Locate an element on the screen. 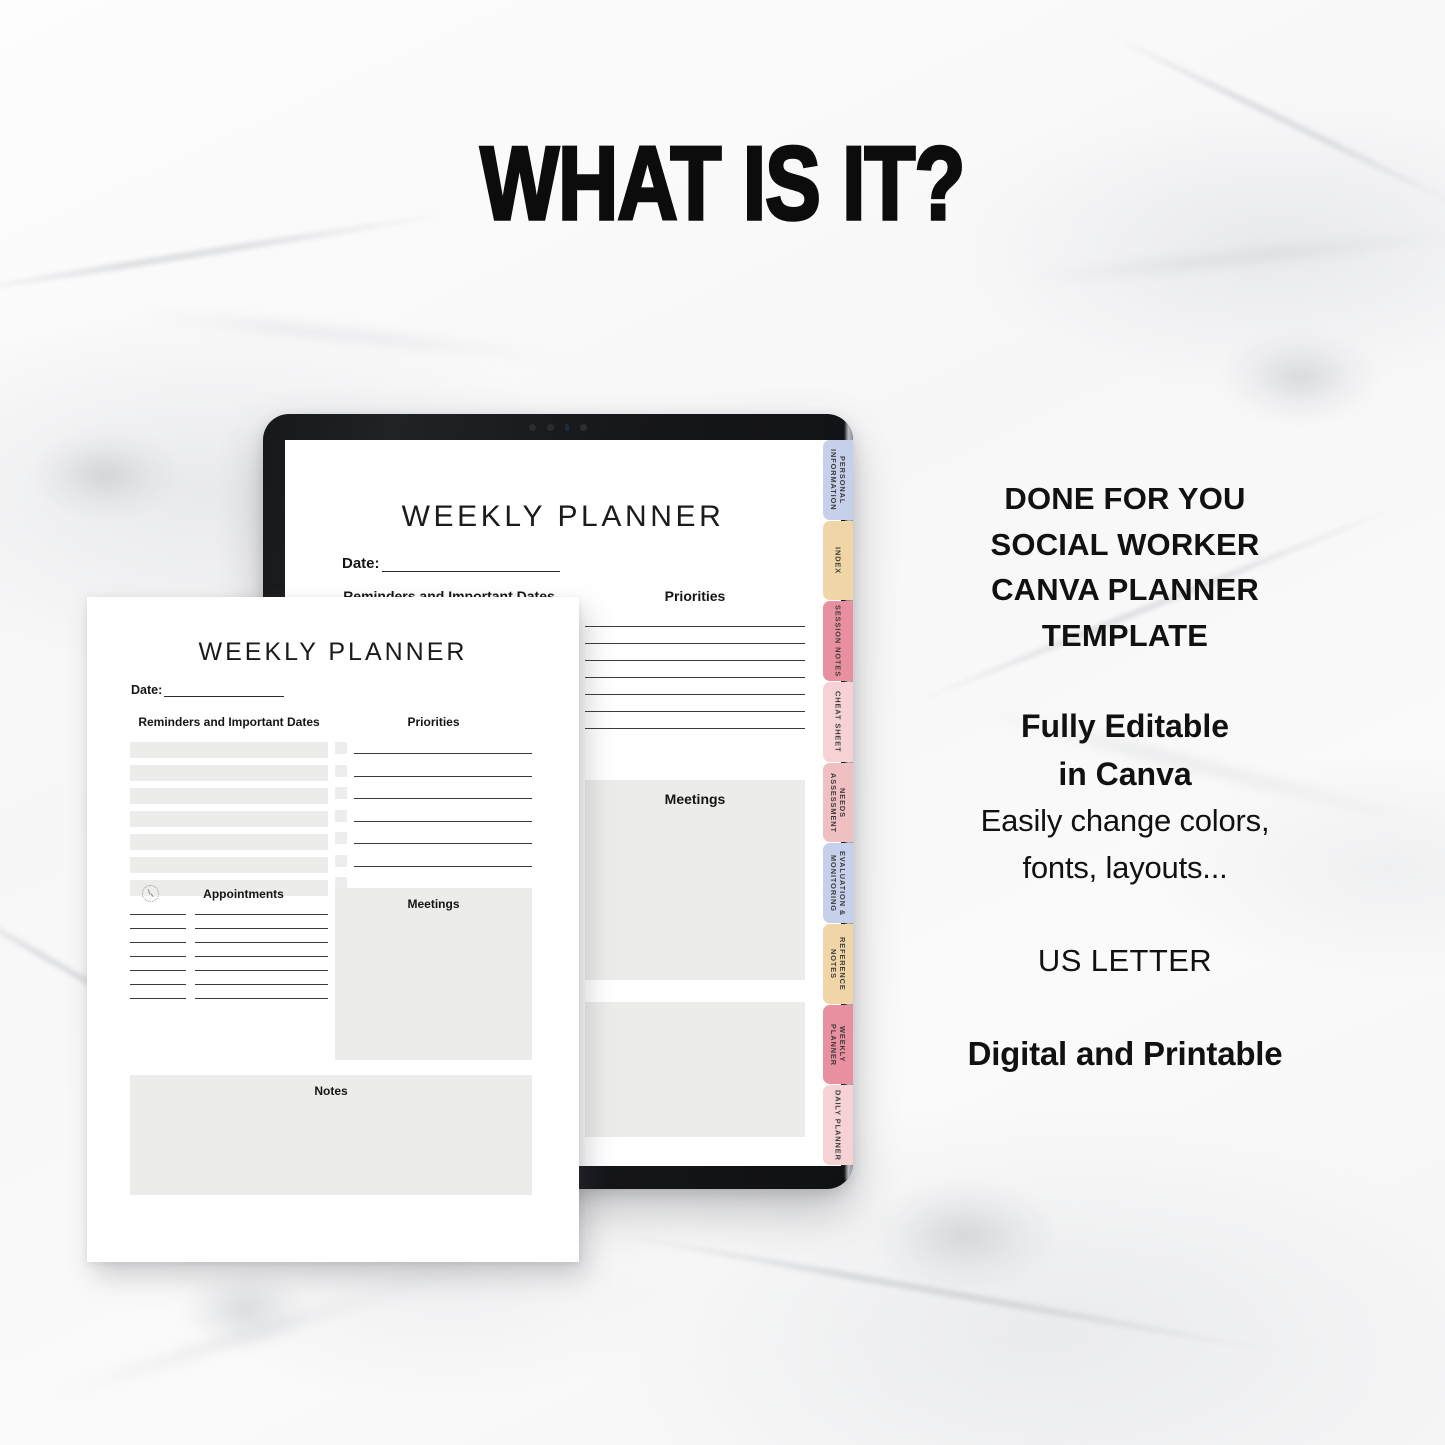 The width and height of the screenshot is (1445, 1445). paper-date-field: Date: is located at coordinates (208, 690).